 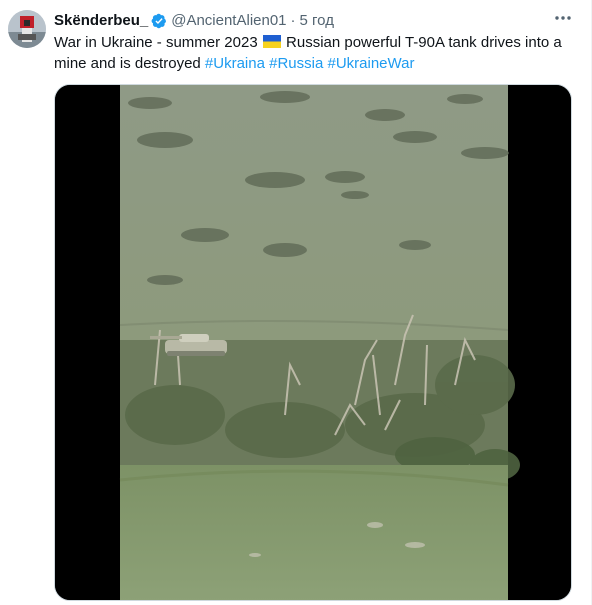 I want to click on author-handle: @AncientAlien01, so click(x=228, y=21).